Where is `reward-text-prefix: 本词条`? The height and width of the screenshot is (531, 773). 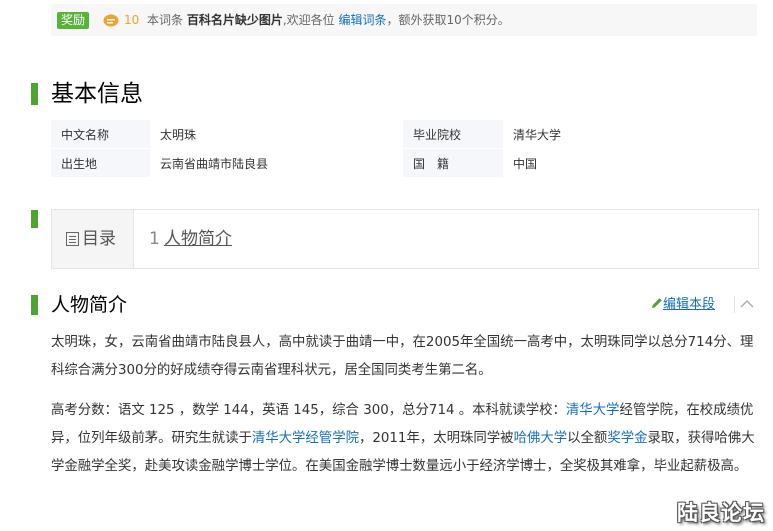 reward-text-prefix: 本词条 is located at coordinates (165, 20).